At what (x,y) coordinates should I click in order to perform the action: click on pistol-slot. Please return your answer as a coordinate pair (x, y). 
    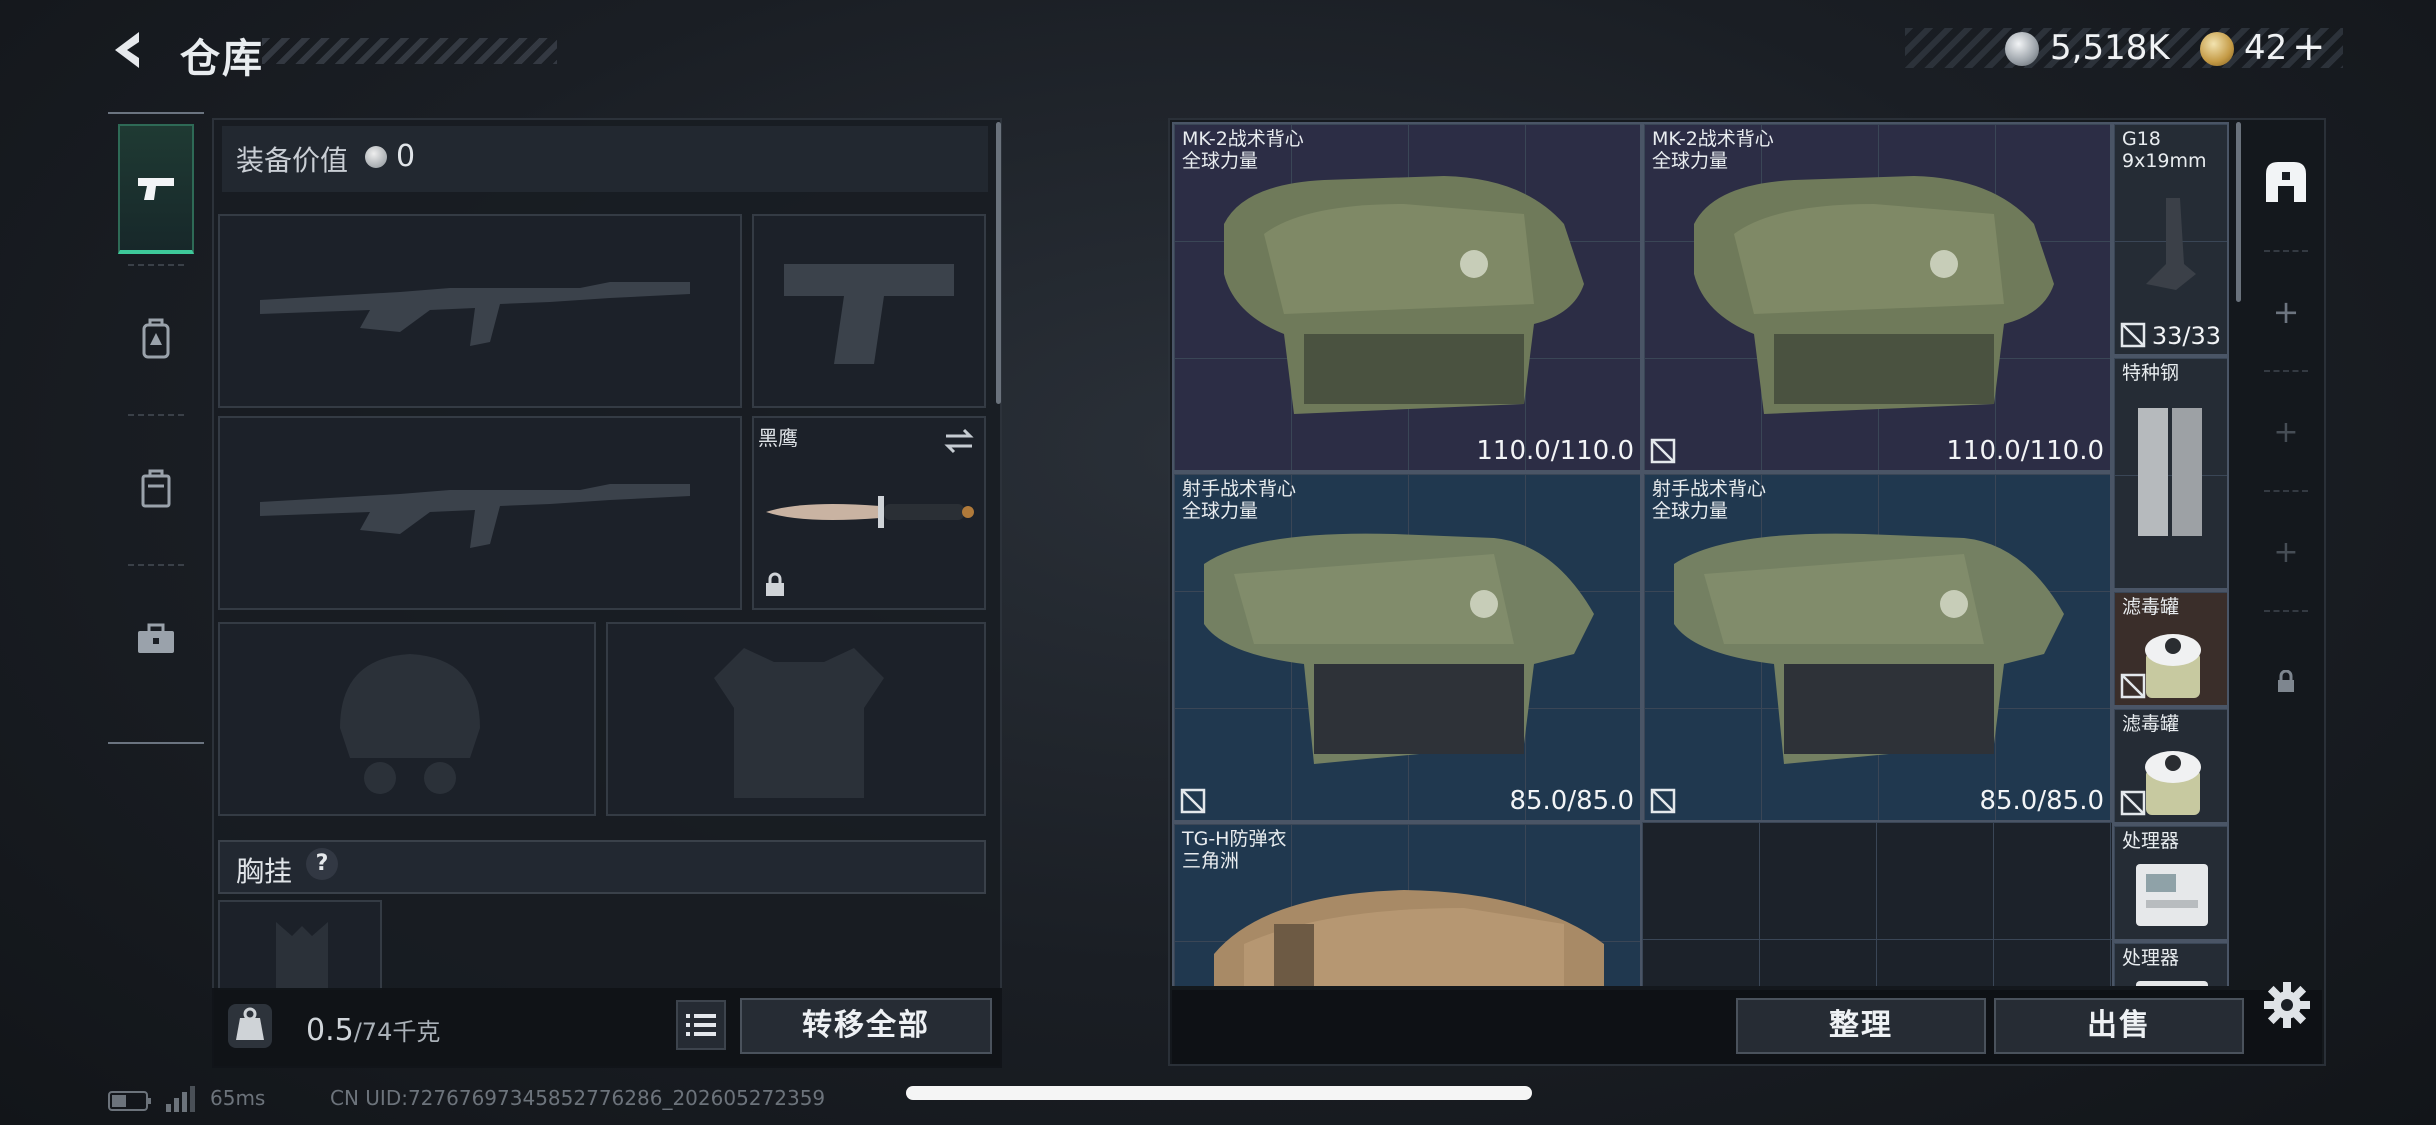
    Looking at the image, I should click on (869, 311).